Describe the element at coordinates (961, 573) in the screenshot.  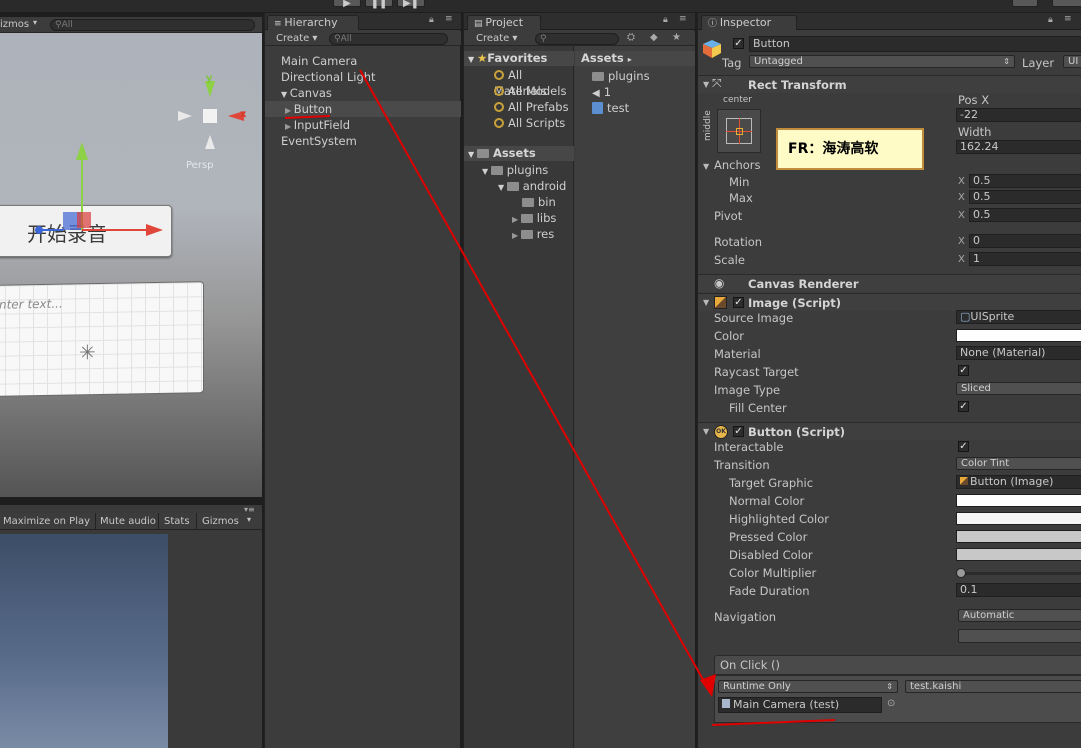
I see `slider-thumb` at that location.